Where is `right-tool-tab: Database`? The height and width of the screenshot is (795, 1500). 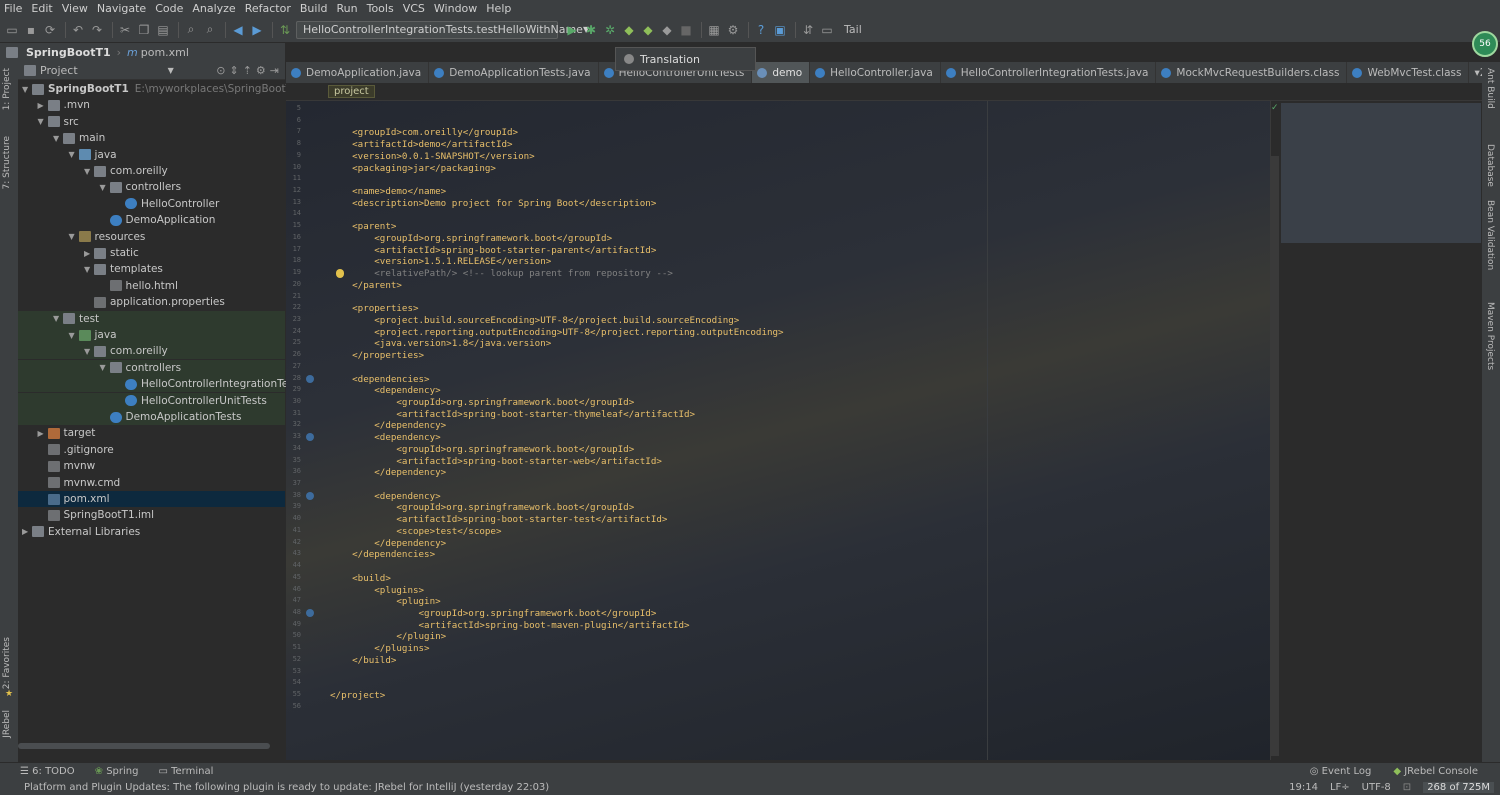 right-tool-tab: Database is located at coordinates (1490, 165).